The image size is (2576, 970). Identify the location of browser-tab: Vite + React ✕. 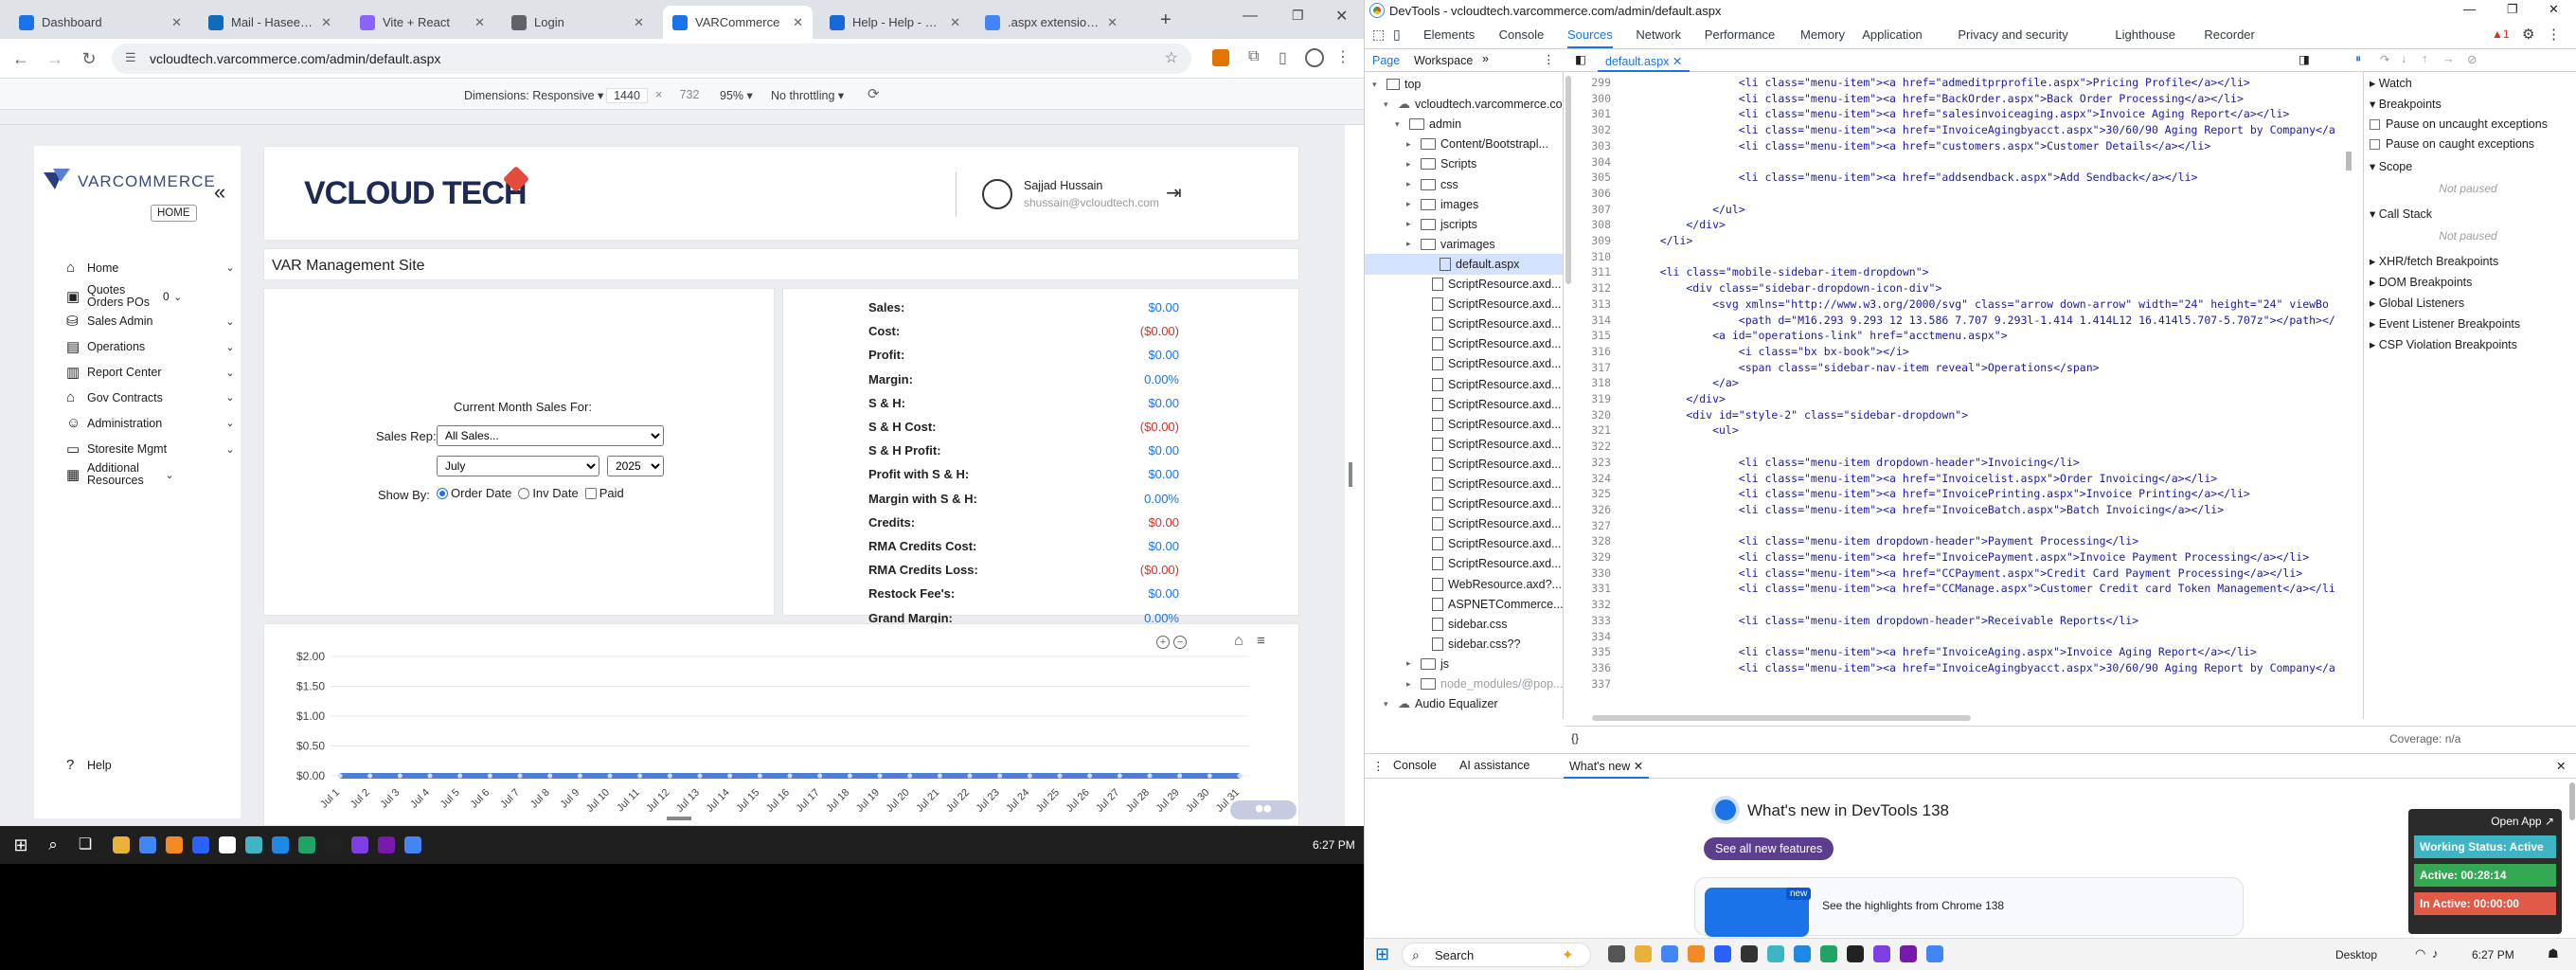
(422, 22).